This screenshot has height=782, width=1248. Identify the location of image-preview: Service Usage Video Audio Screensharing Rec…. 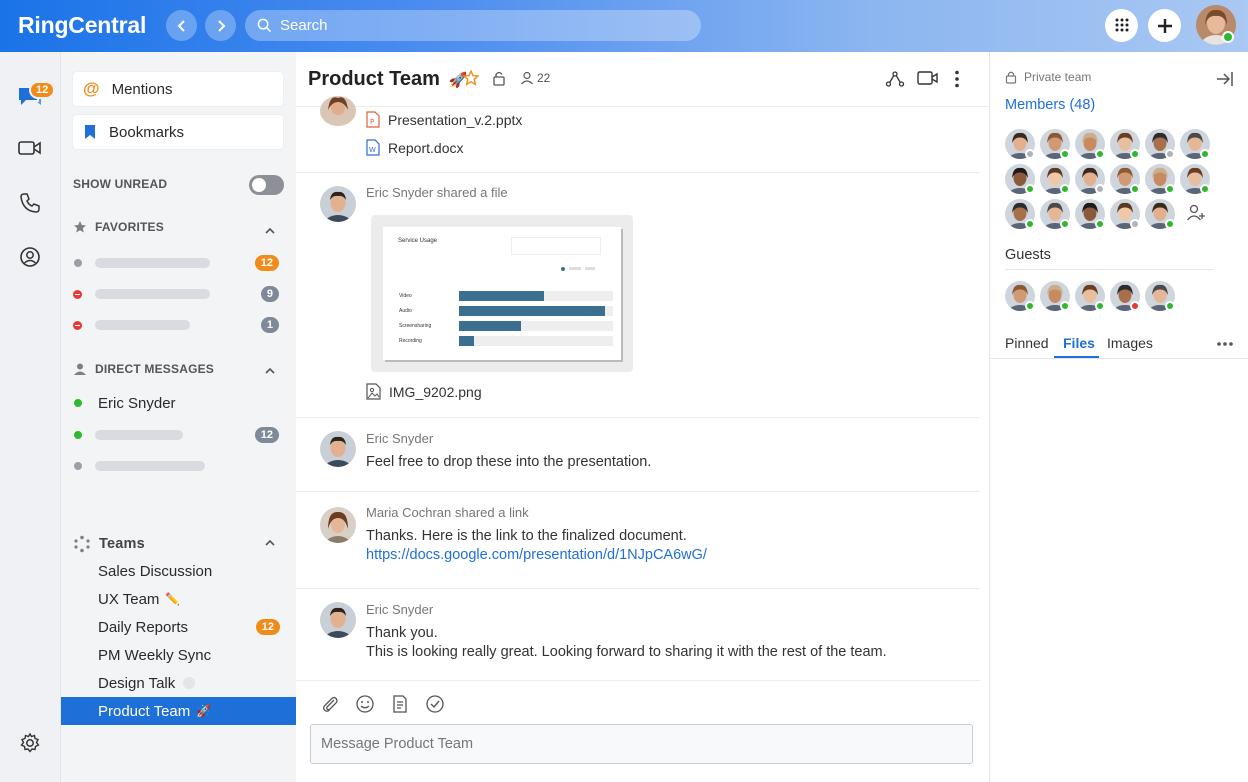
(502, 293).